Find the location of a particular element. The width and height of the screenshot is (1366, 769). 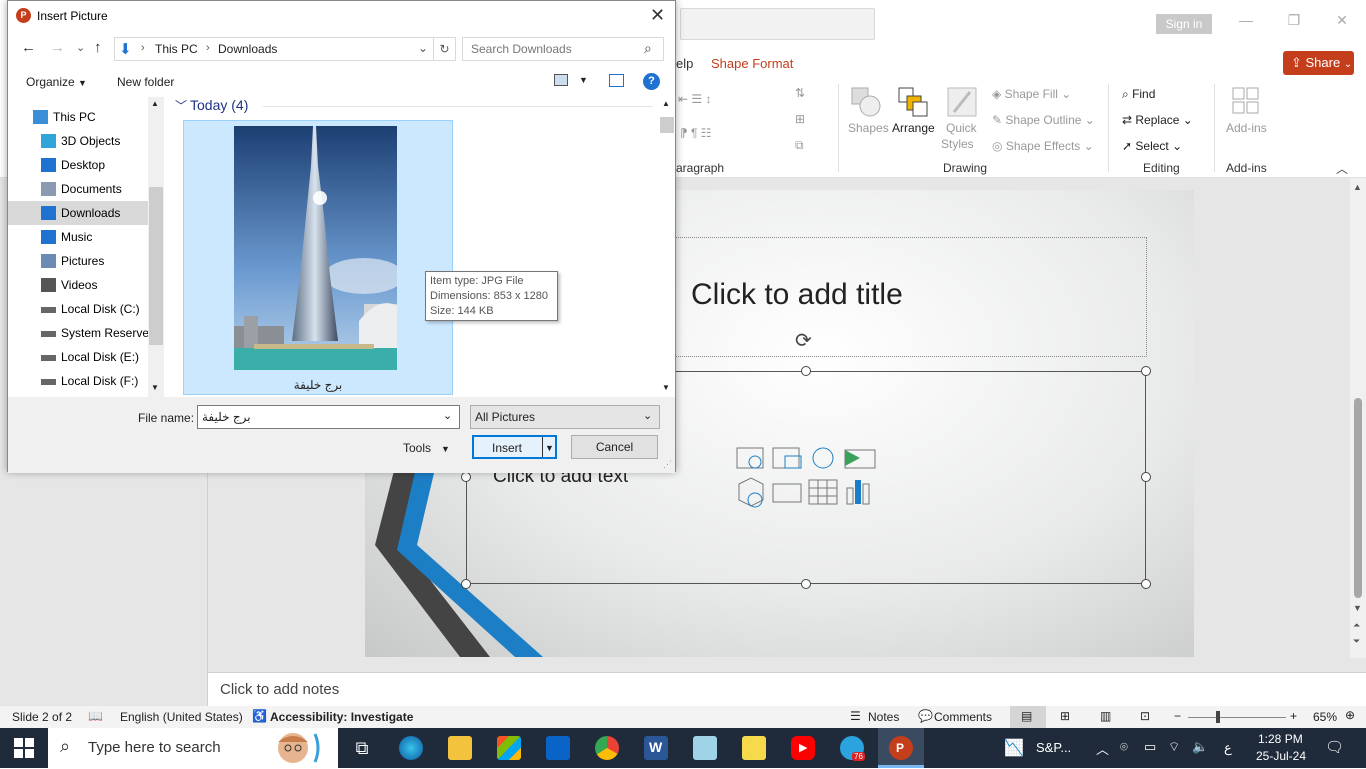

nav-item-desktop: Desktop is located at coordinates (78, 165).